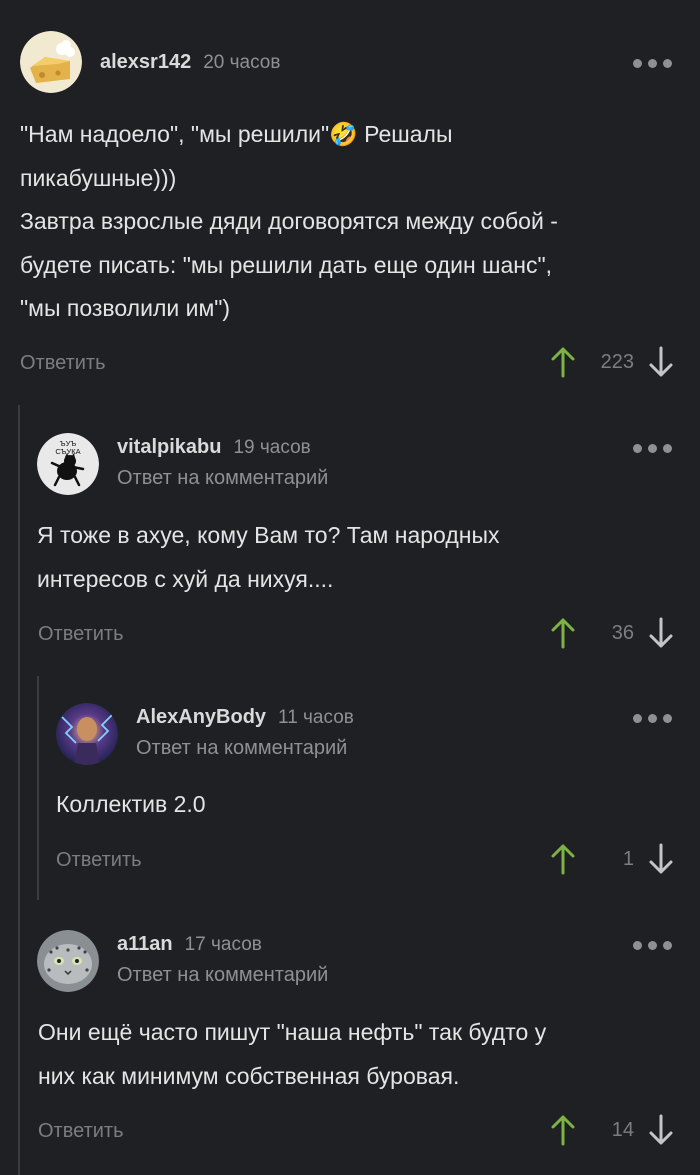  Describe the element at coordinates (19, 790) in the screenshot. I see `thread-branch-line` at that location.